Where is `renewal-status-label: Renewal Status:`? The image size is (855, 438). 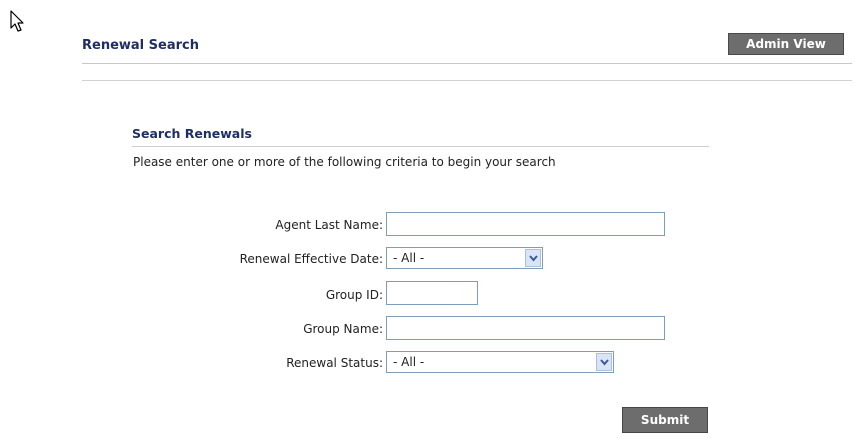 renewal-status-label: Renewal Status: is located at coordinates (334, 363).